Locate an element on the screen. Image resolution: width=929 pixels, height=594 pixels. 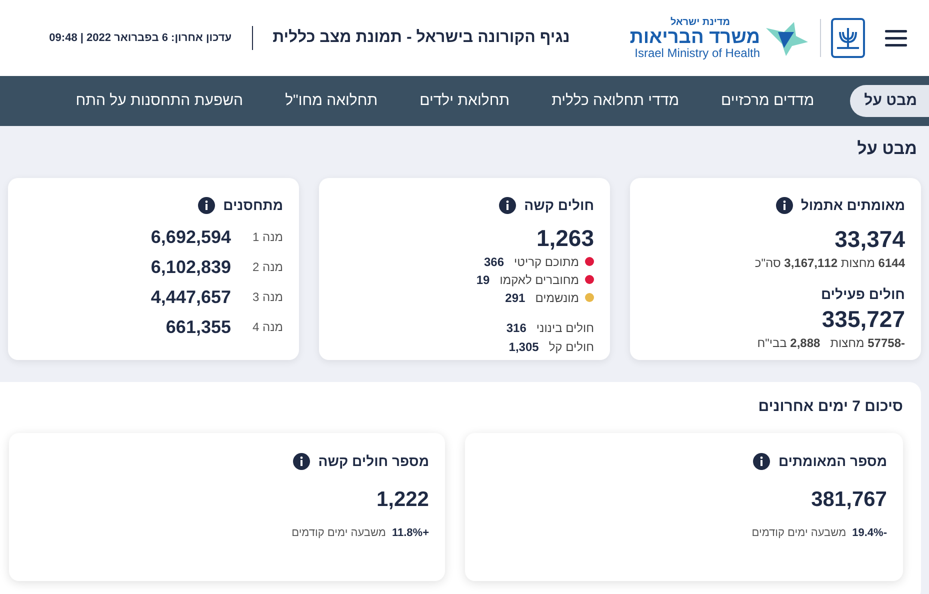
stat-detail-value: 366 is located at coordinates (494, 262).